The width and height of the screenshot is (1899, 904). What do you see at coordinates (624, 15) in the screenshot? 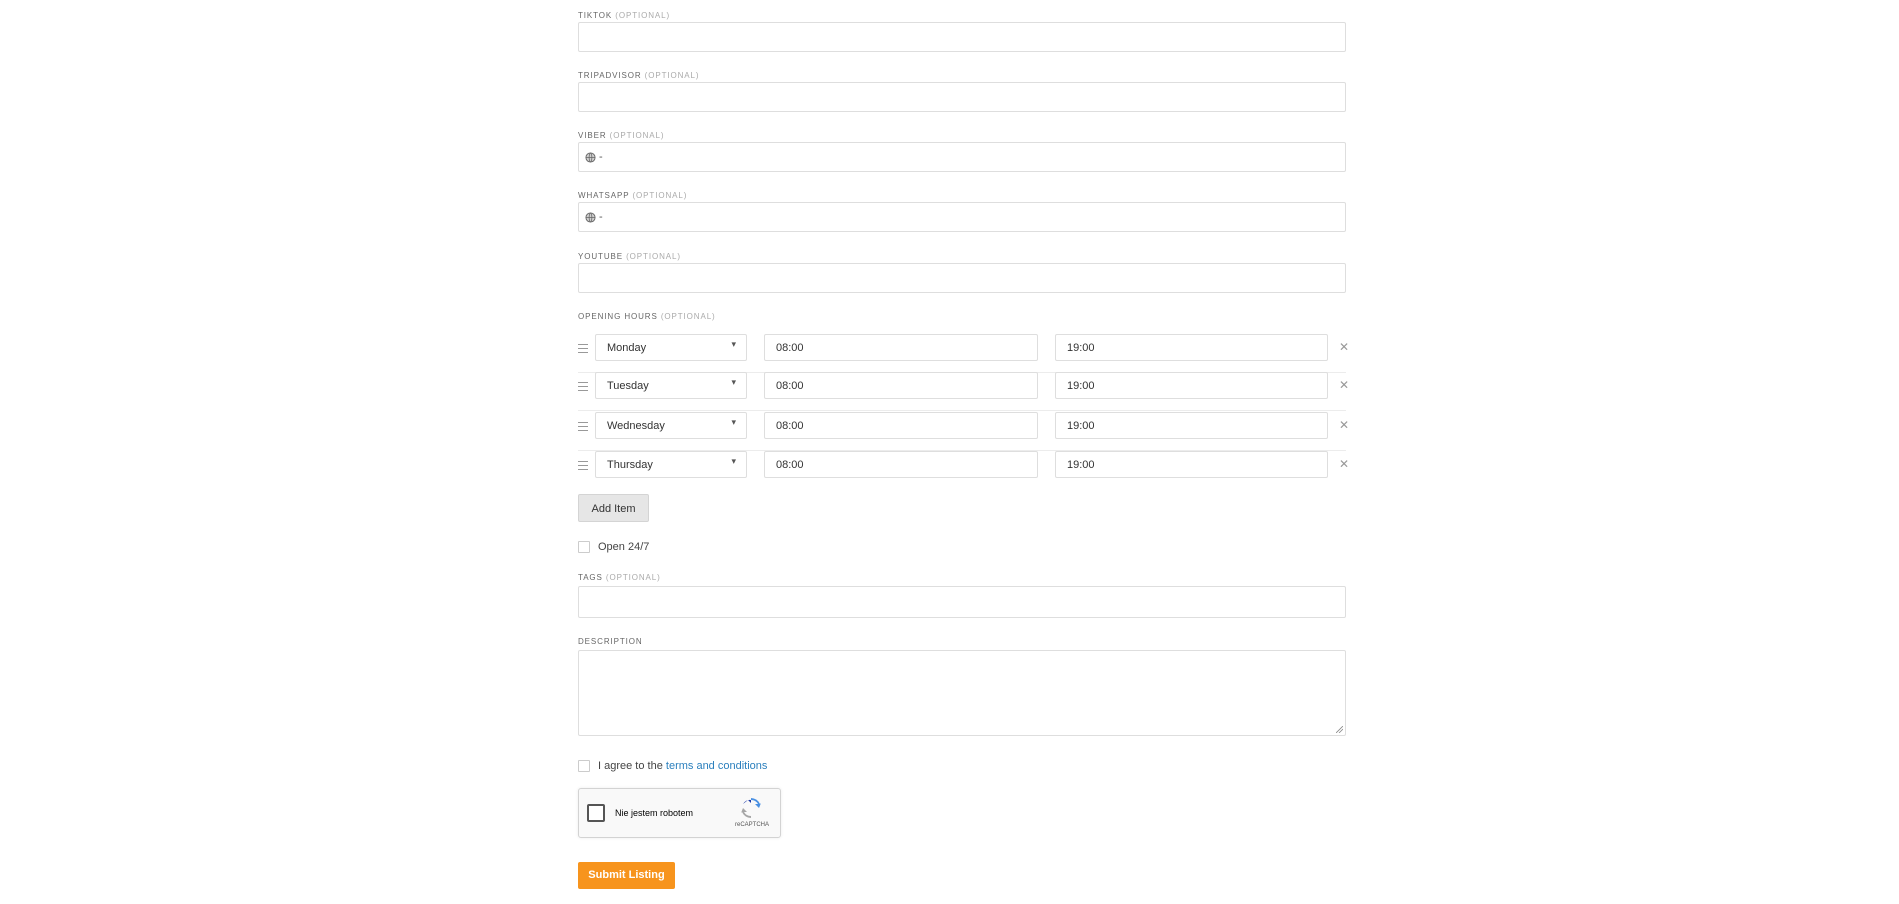
I see `tiktok-label: TIKTOK (OPTIONAL)` at bounding box center [624, 15].